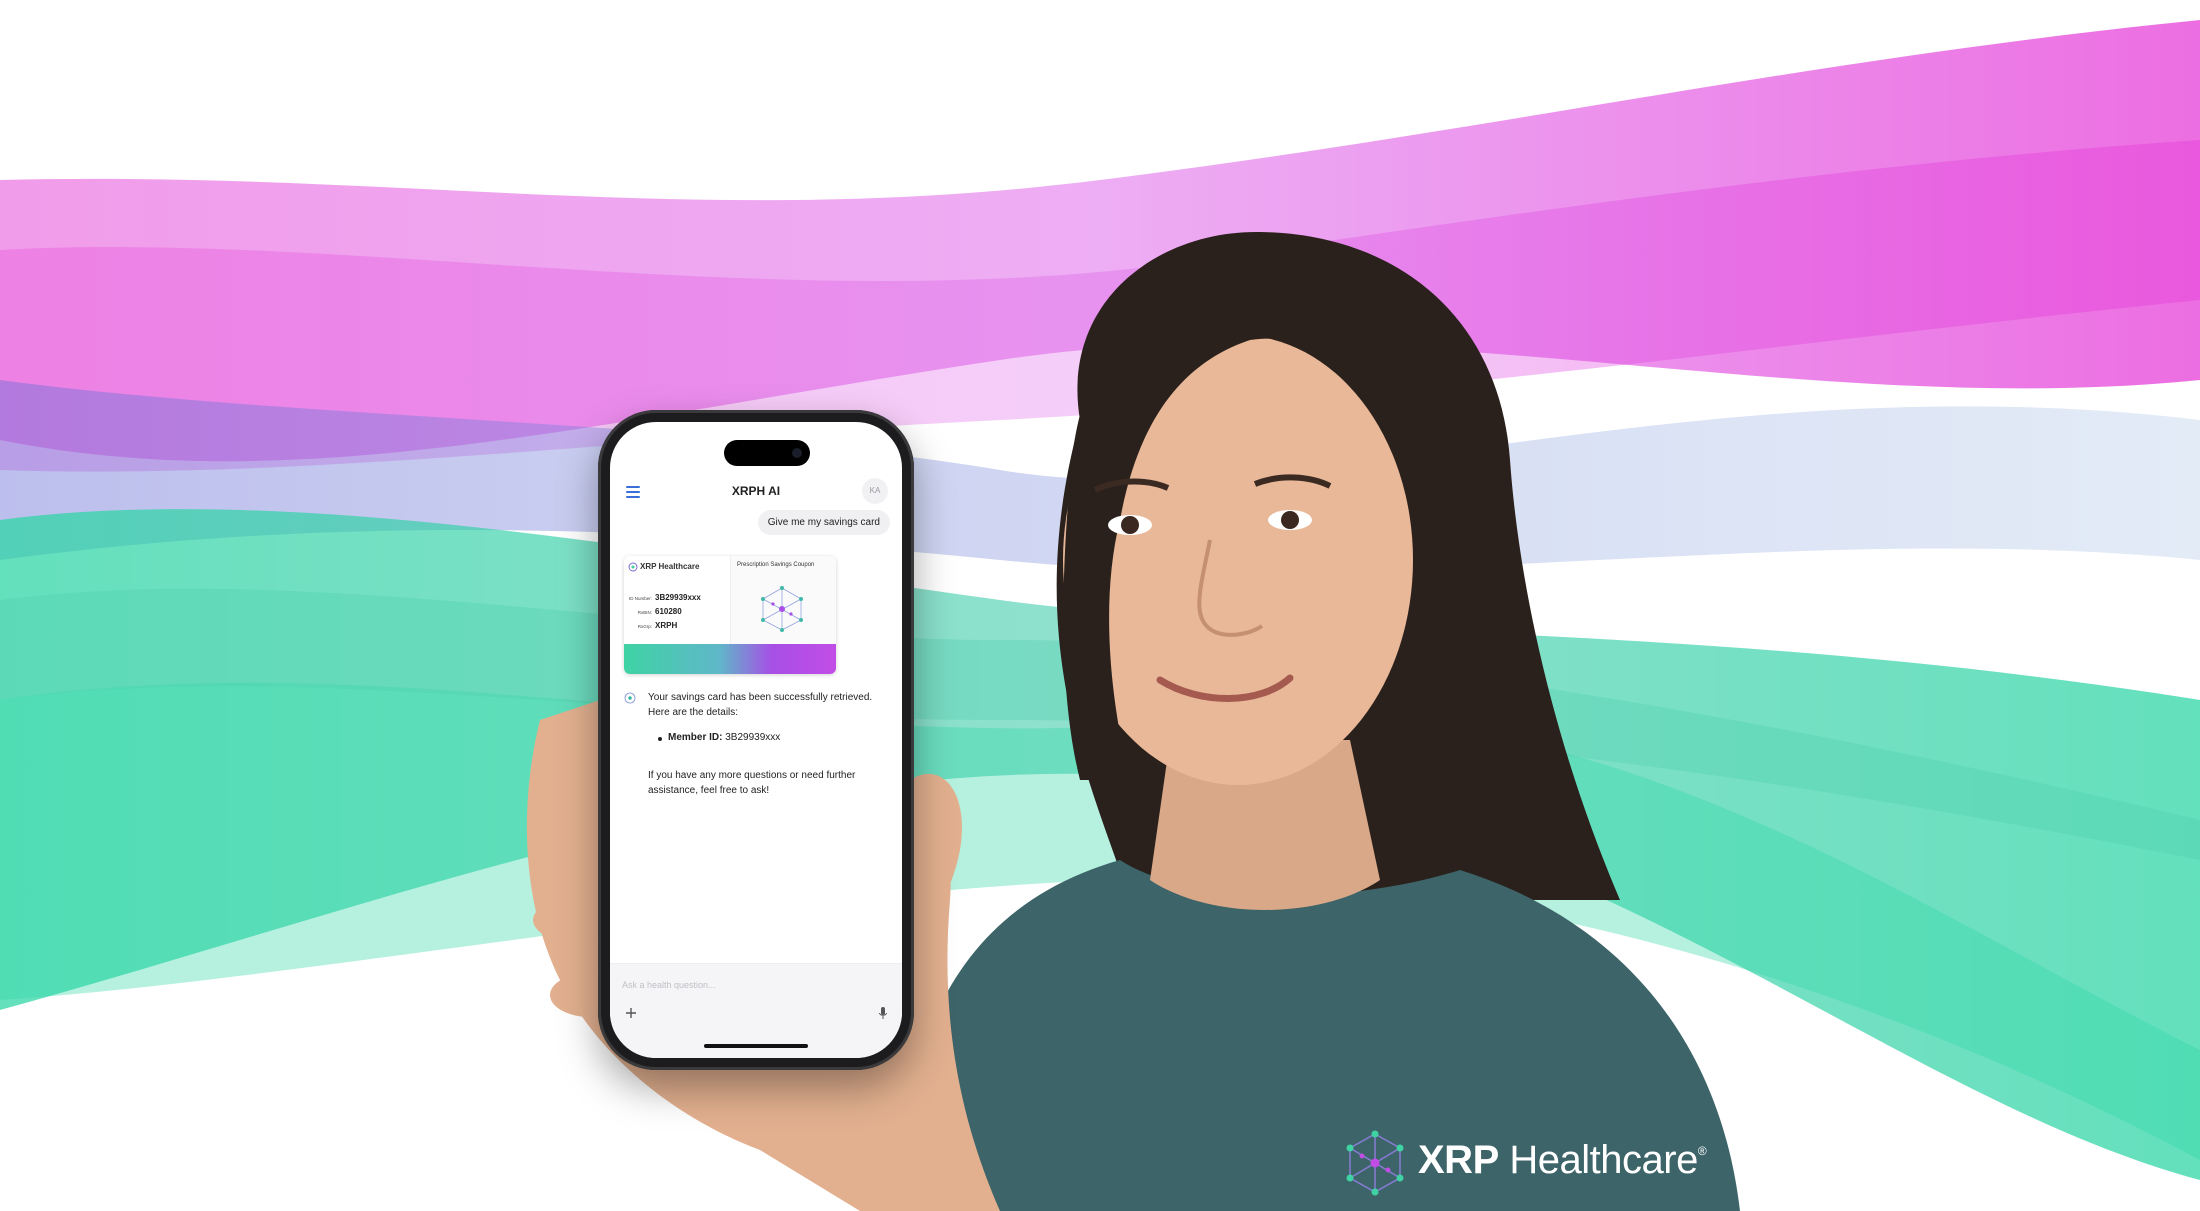  I want to click on avatar: KA, so click(875, 491).